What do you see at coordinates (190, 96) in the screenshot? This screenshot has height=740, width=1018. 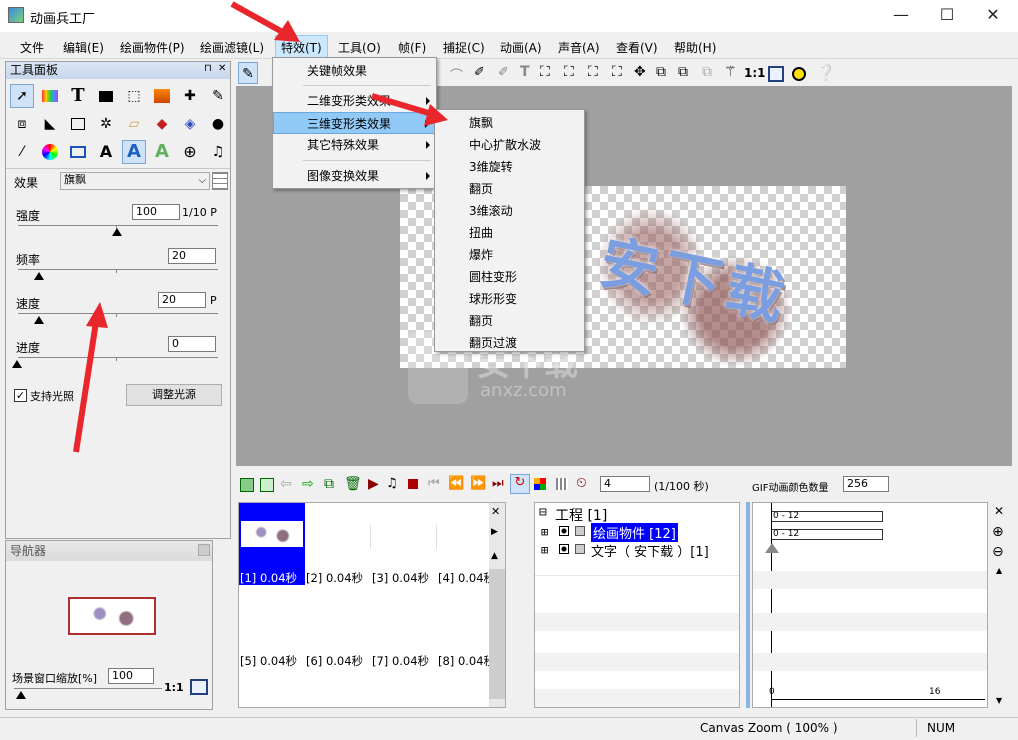 I see `add-point-tool-icon: ✚` at bounding box center [190, 96].